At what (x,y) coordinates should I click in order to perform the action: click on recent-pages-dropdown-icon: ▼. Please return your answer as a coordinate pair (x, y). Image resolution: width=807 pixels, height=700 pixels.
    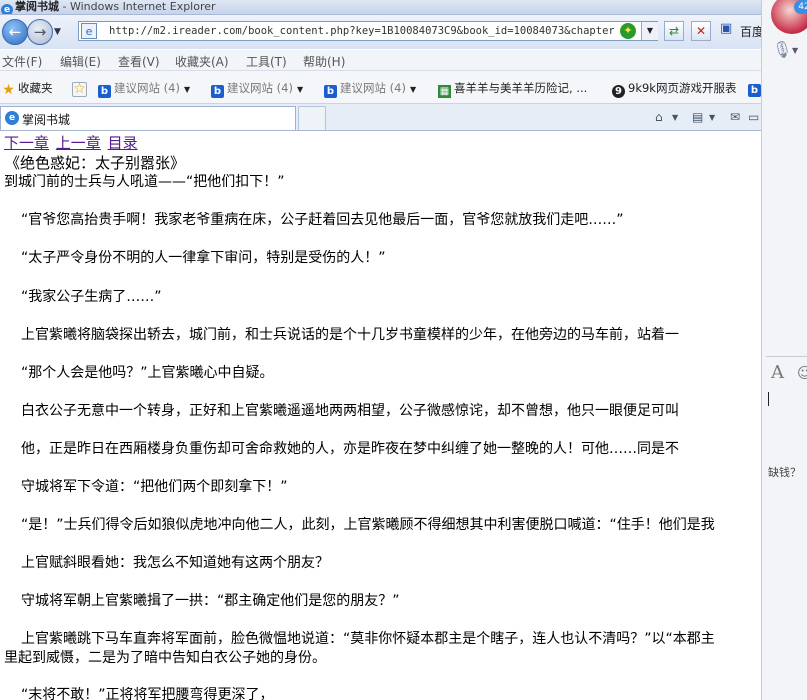
    Looking at the image, I should click on (57, 32).